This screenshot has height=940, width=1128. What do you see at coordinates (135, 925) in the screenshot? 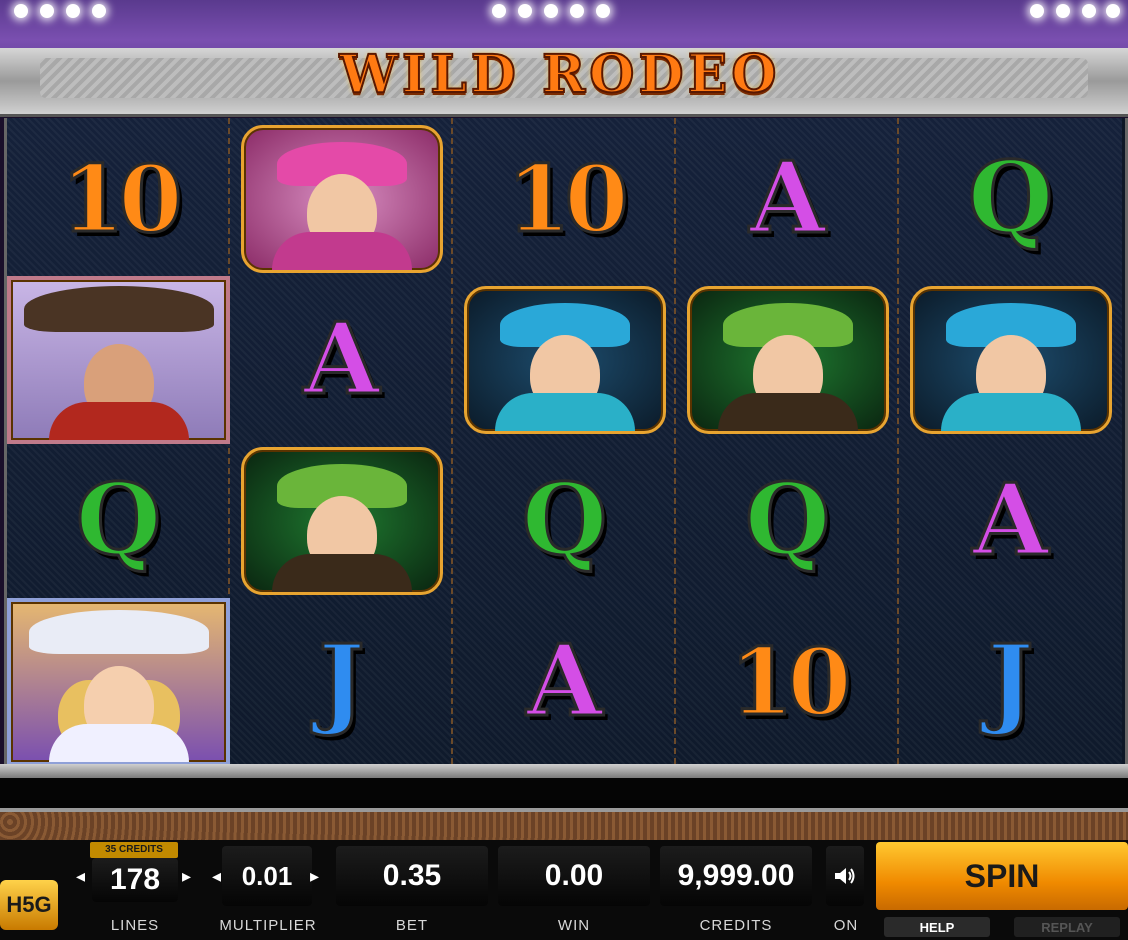
I see `lines-label: LINES` at bounding box center [135, 925].